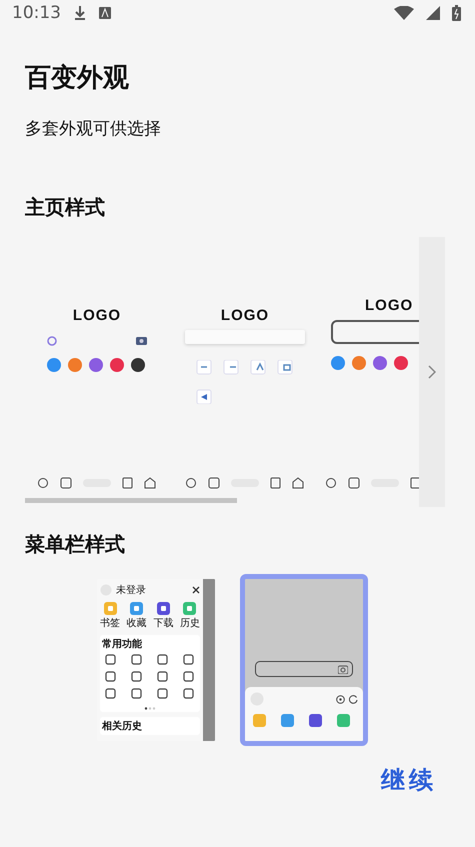 The image size is (475, 847). I want to click on menu-style-card, so click(304, 660).